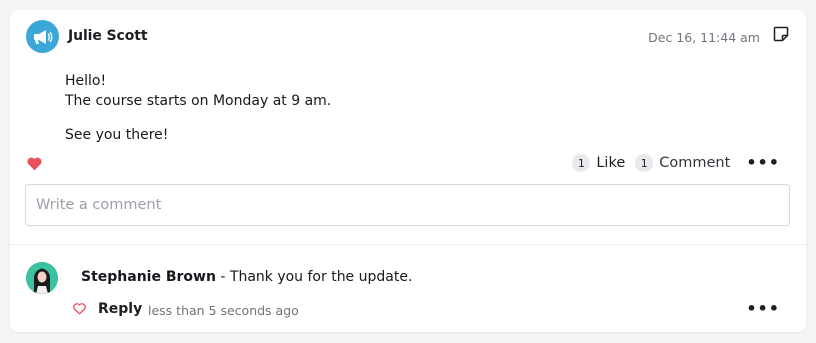 This screenshot has width=816, height=343. What do you see at coordinates (108, 36) in the screenshot?
I see `post-author: Julie Scott` at bounding box center [108, 36].